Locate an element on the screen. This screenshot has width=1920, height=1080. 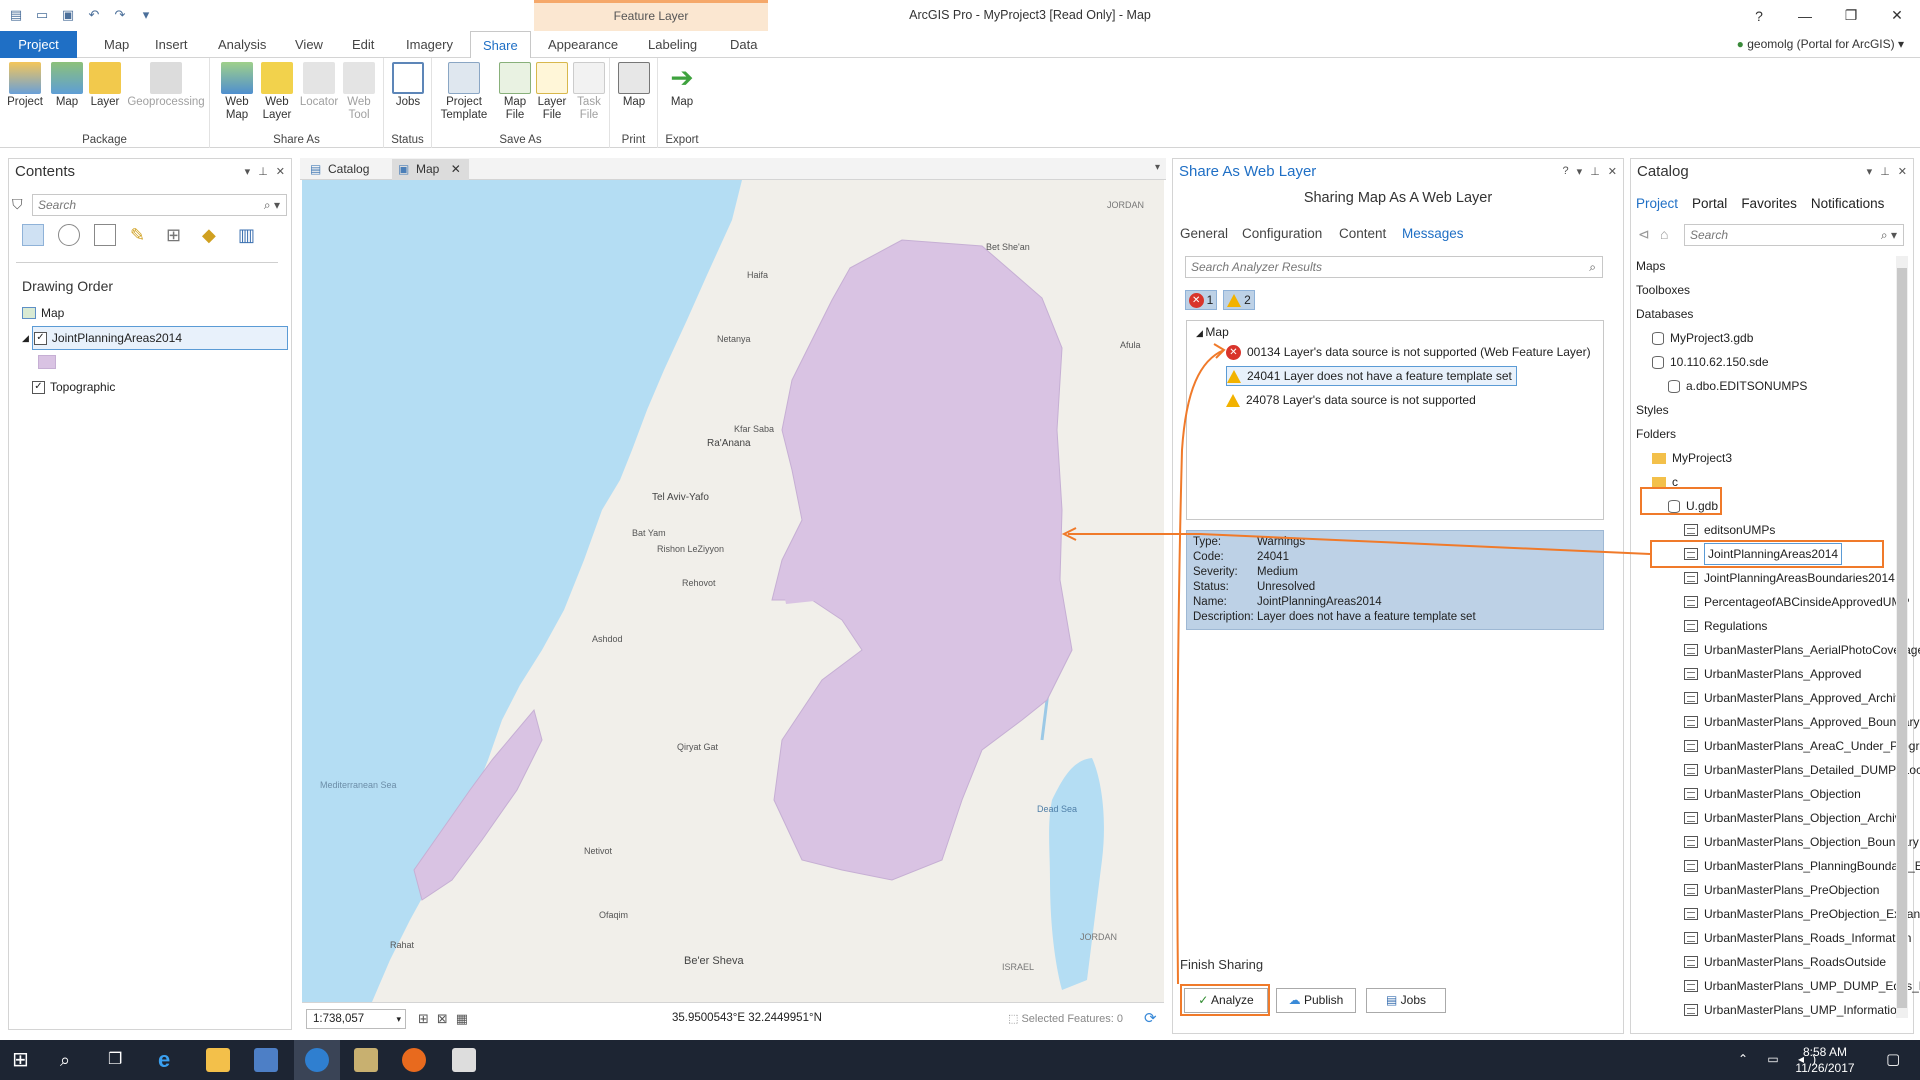
taskbar-time: 8:58 AM is located at coordinates (1825, 1052).